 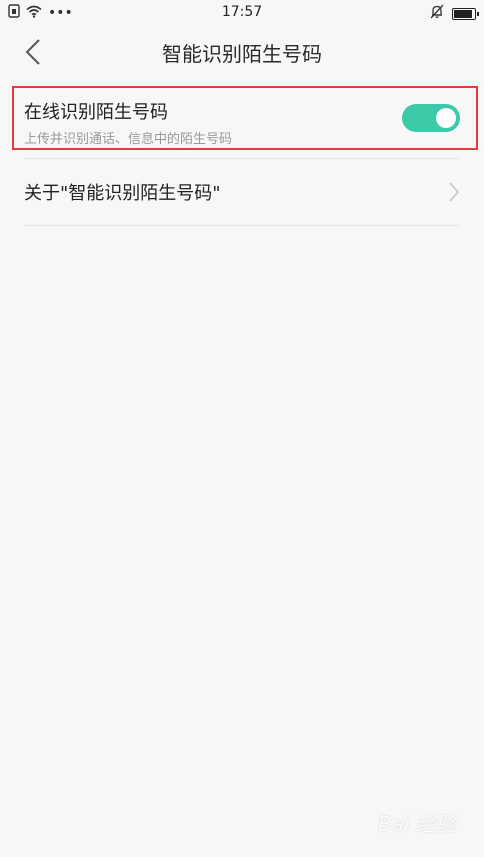 What do you see at coordinates (122, 193) in the screenshot?
I see `about-title: 关于"智能识别陌生号码"` at bounding box center [122, 193].